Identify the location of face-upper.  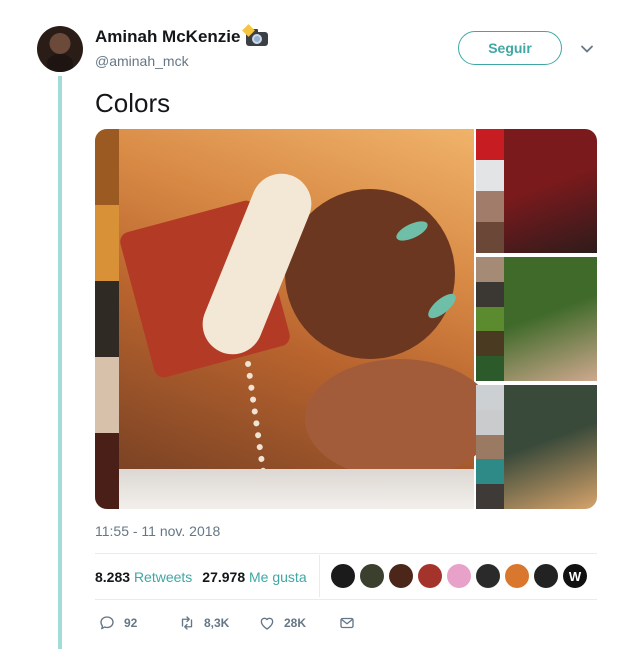
(370, 274).